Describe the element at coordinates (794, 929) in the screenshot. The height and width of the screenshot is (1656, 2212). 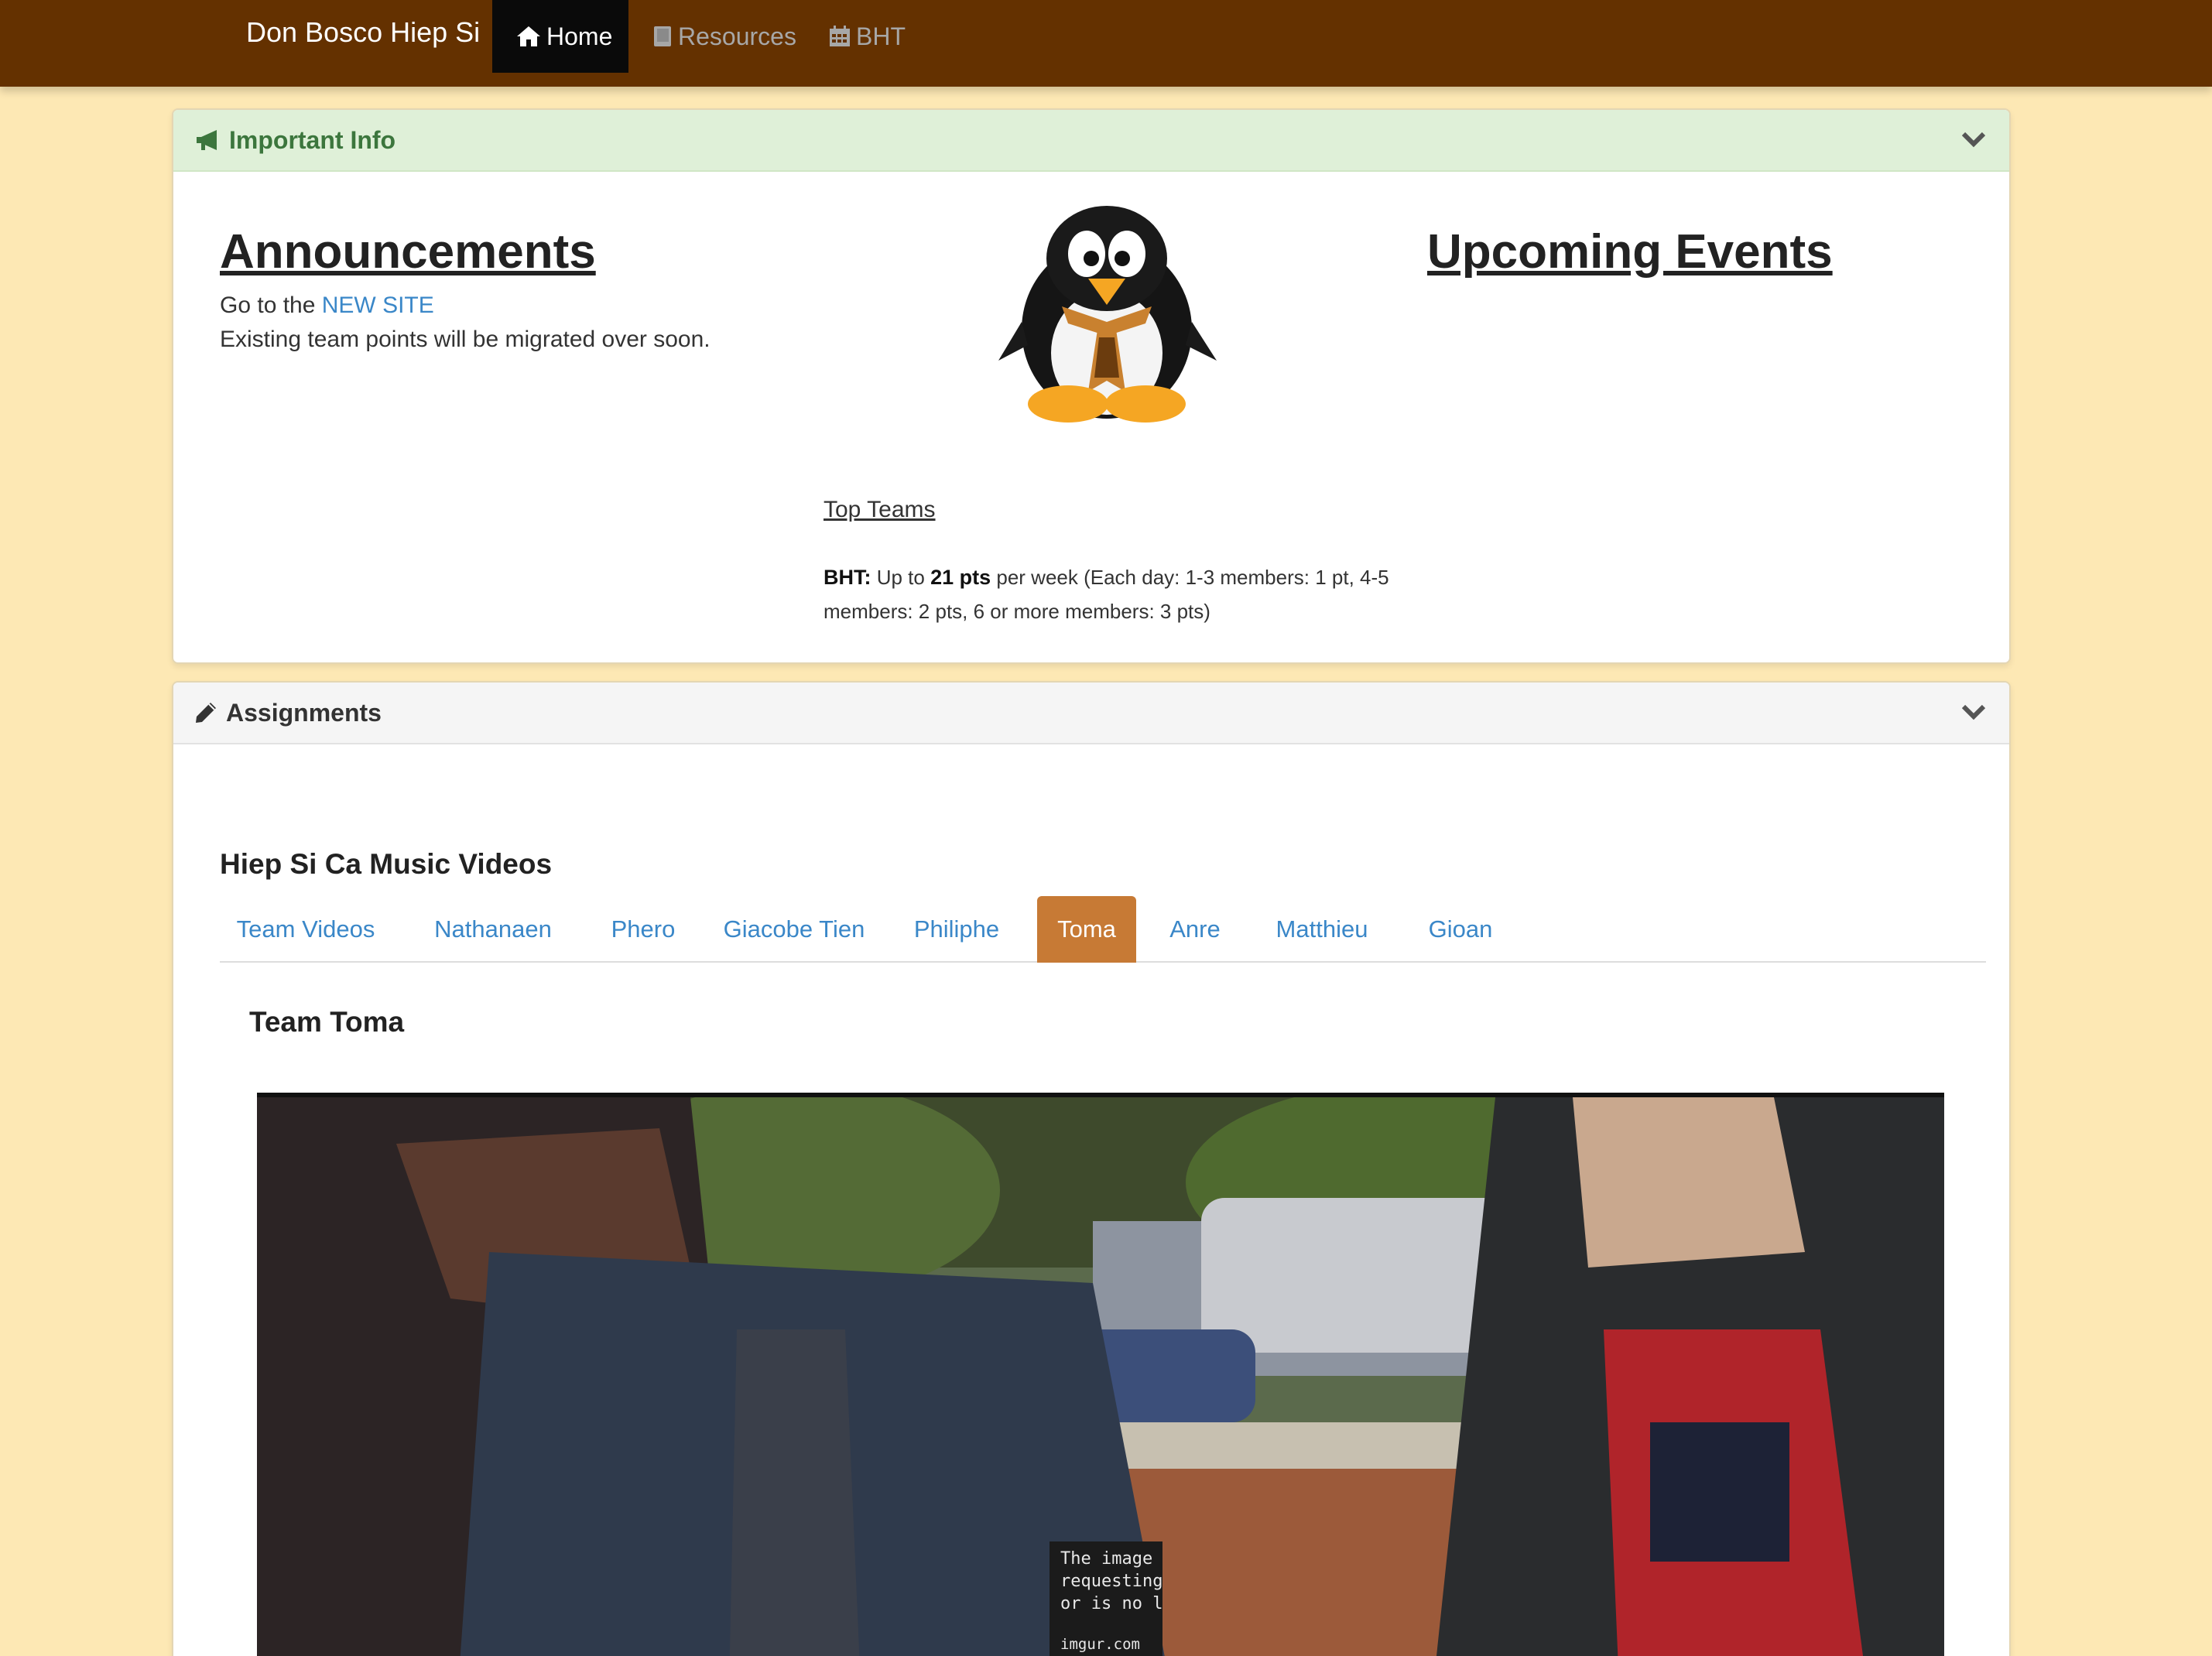
I see `tab-giacobe-tien: Giacobe Tien` at that location.